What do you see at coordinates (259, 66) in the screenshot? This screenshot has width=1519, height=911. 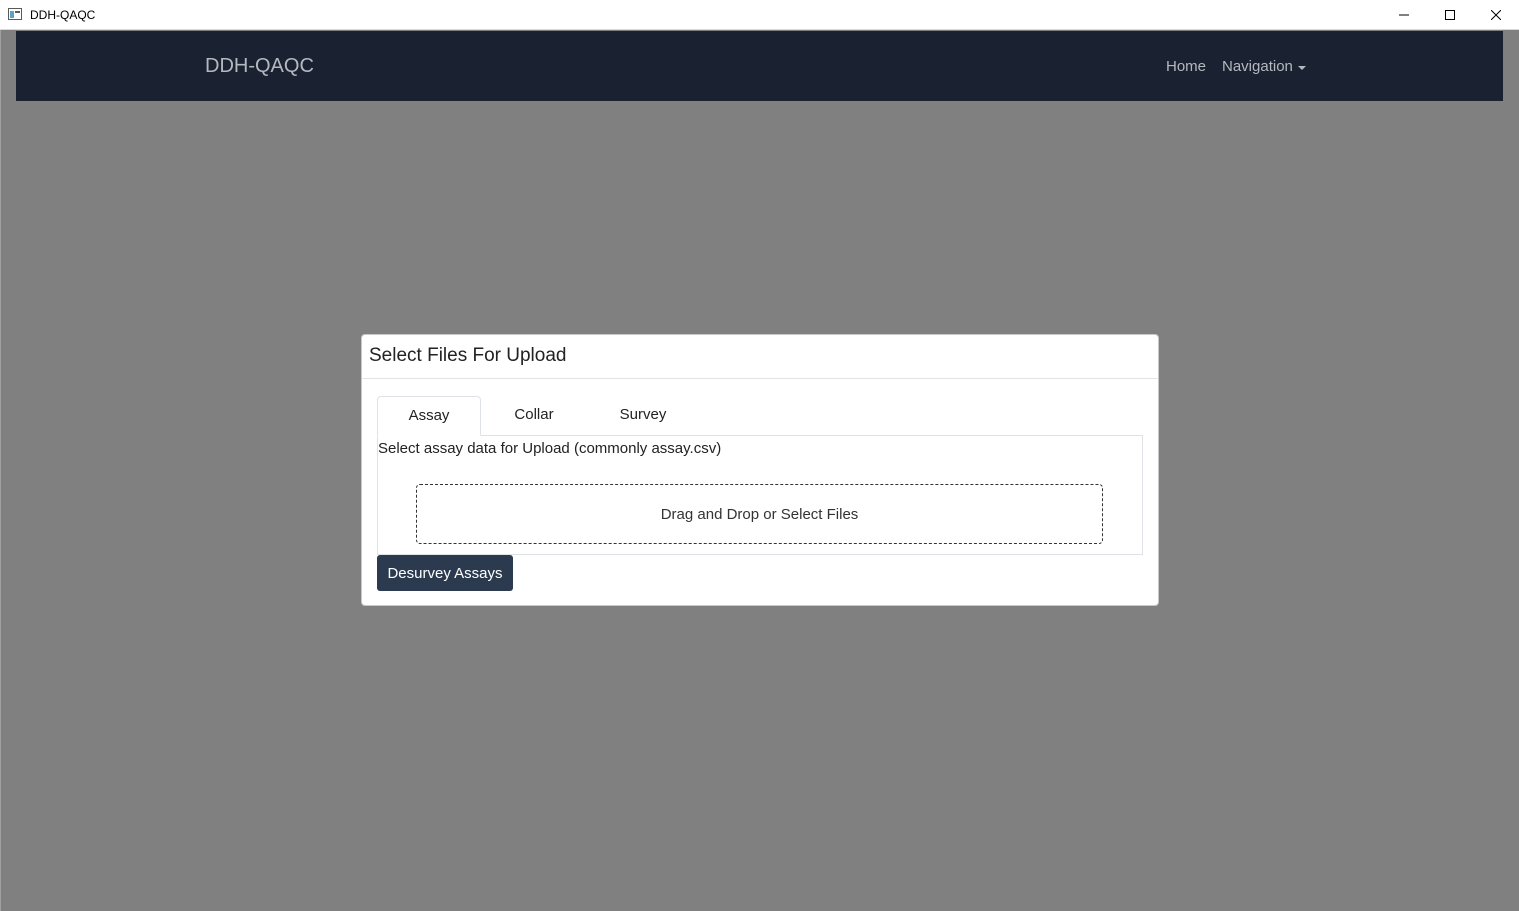 I see `navbar-brand: DDH-QAQC` at bounding box center [259, 66].